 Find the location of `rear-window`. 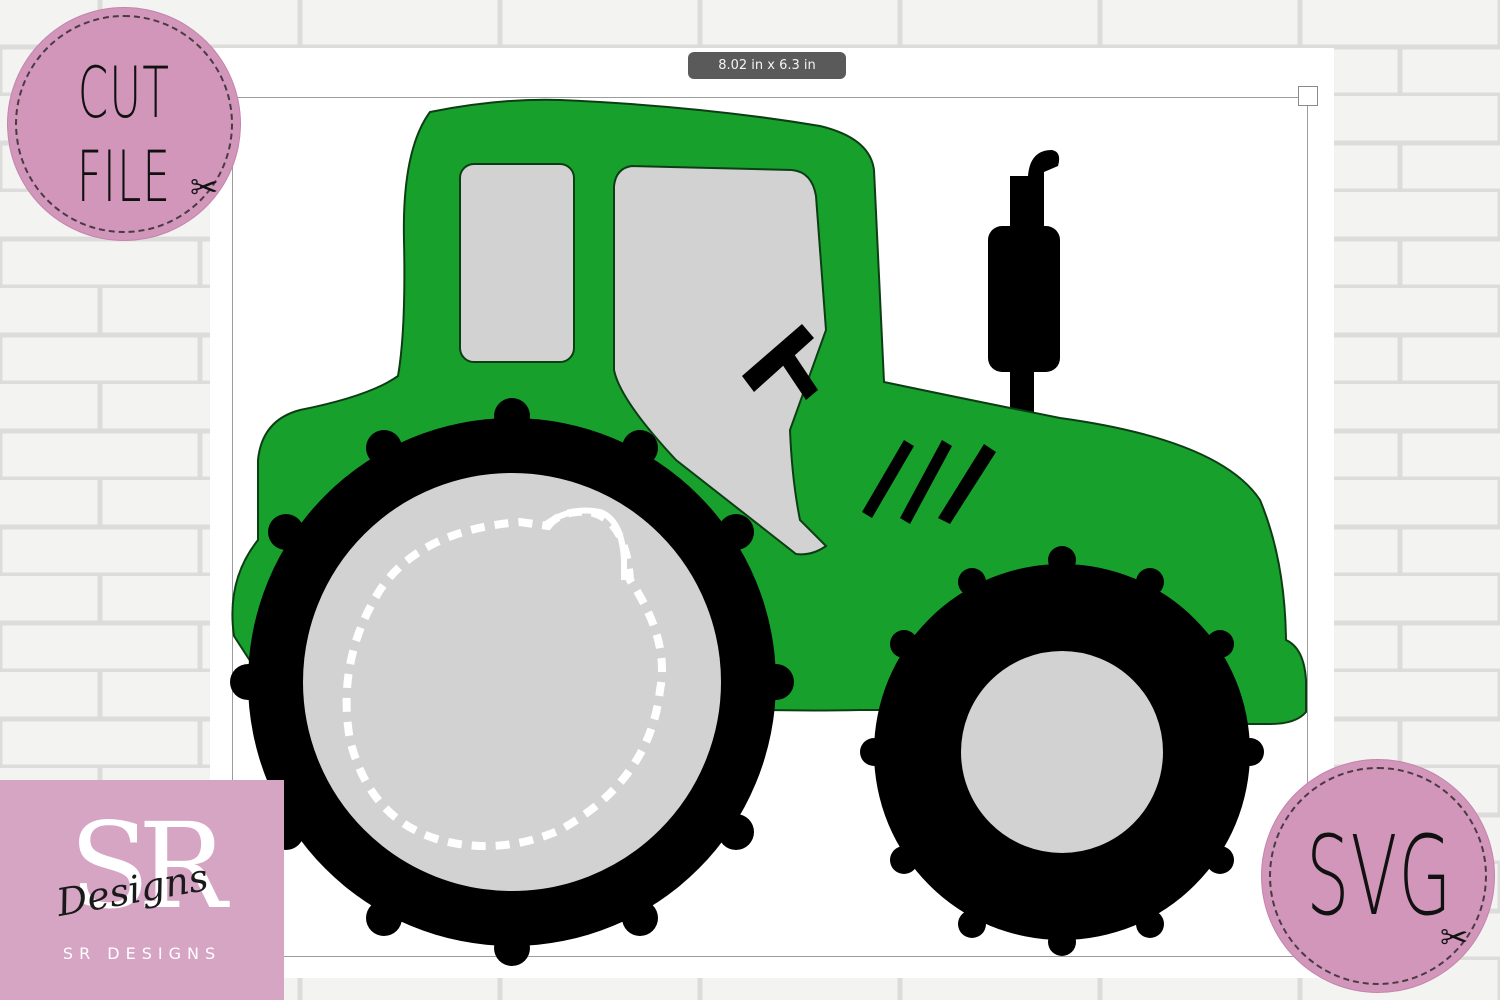

rear-window is located at coordinates (517, 263).